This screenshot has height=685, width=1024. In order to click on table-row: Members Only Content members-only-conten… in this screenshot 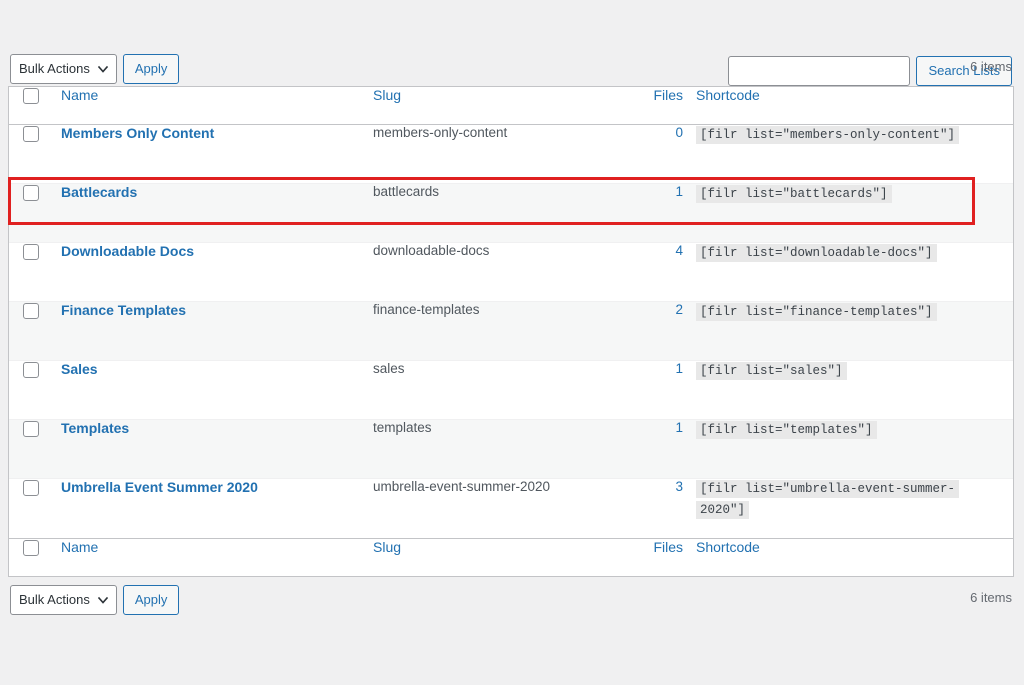, I will do `click(511, 154)`.